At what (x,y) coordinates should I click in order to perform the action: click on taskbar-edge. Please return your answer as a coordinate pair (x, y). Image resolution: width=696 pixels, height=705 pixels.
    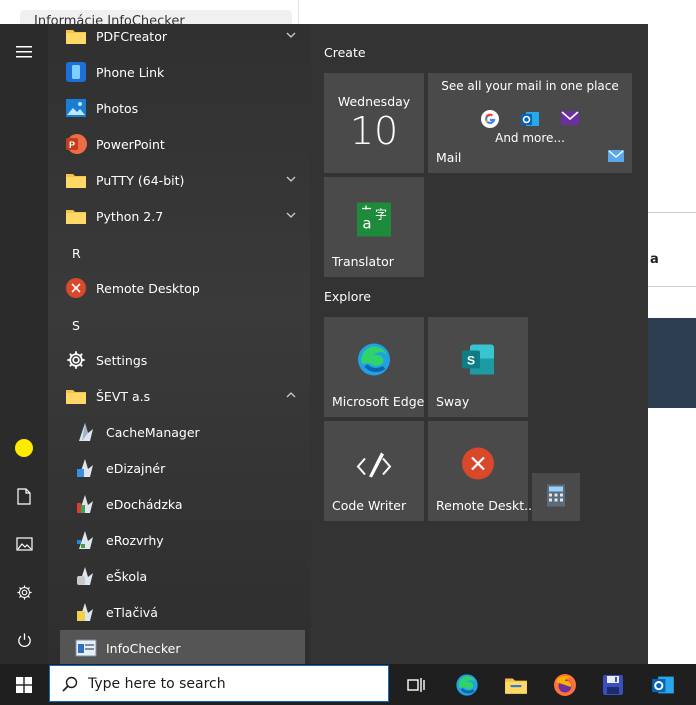
    Looking at the image, I should click on (467, 684).